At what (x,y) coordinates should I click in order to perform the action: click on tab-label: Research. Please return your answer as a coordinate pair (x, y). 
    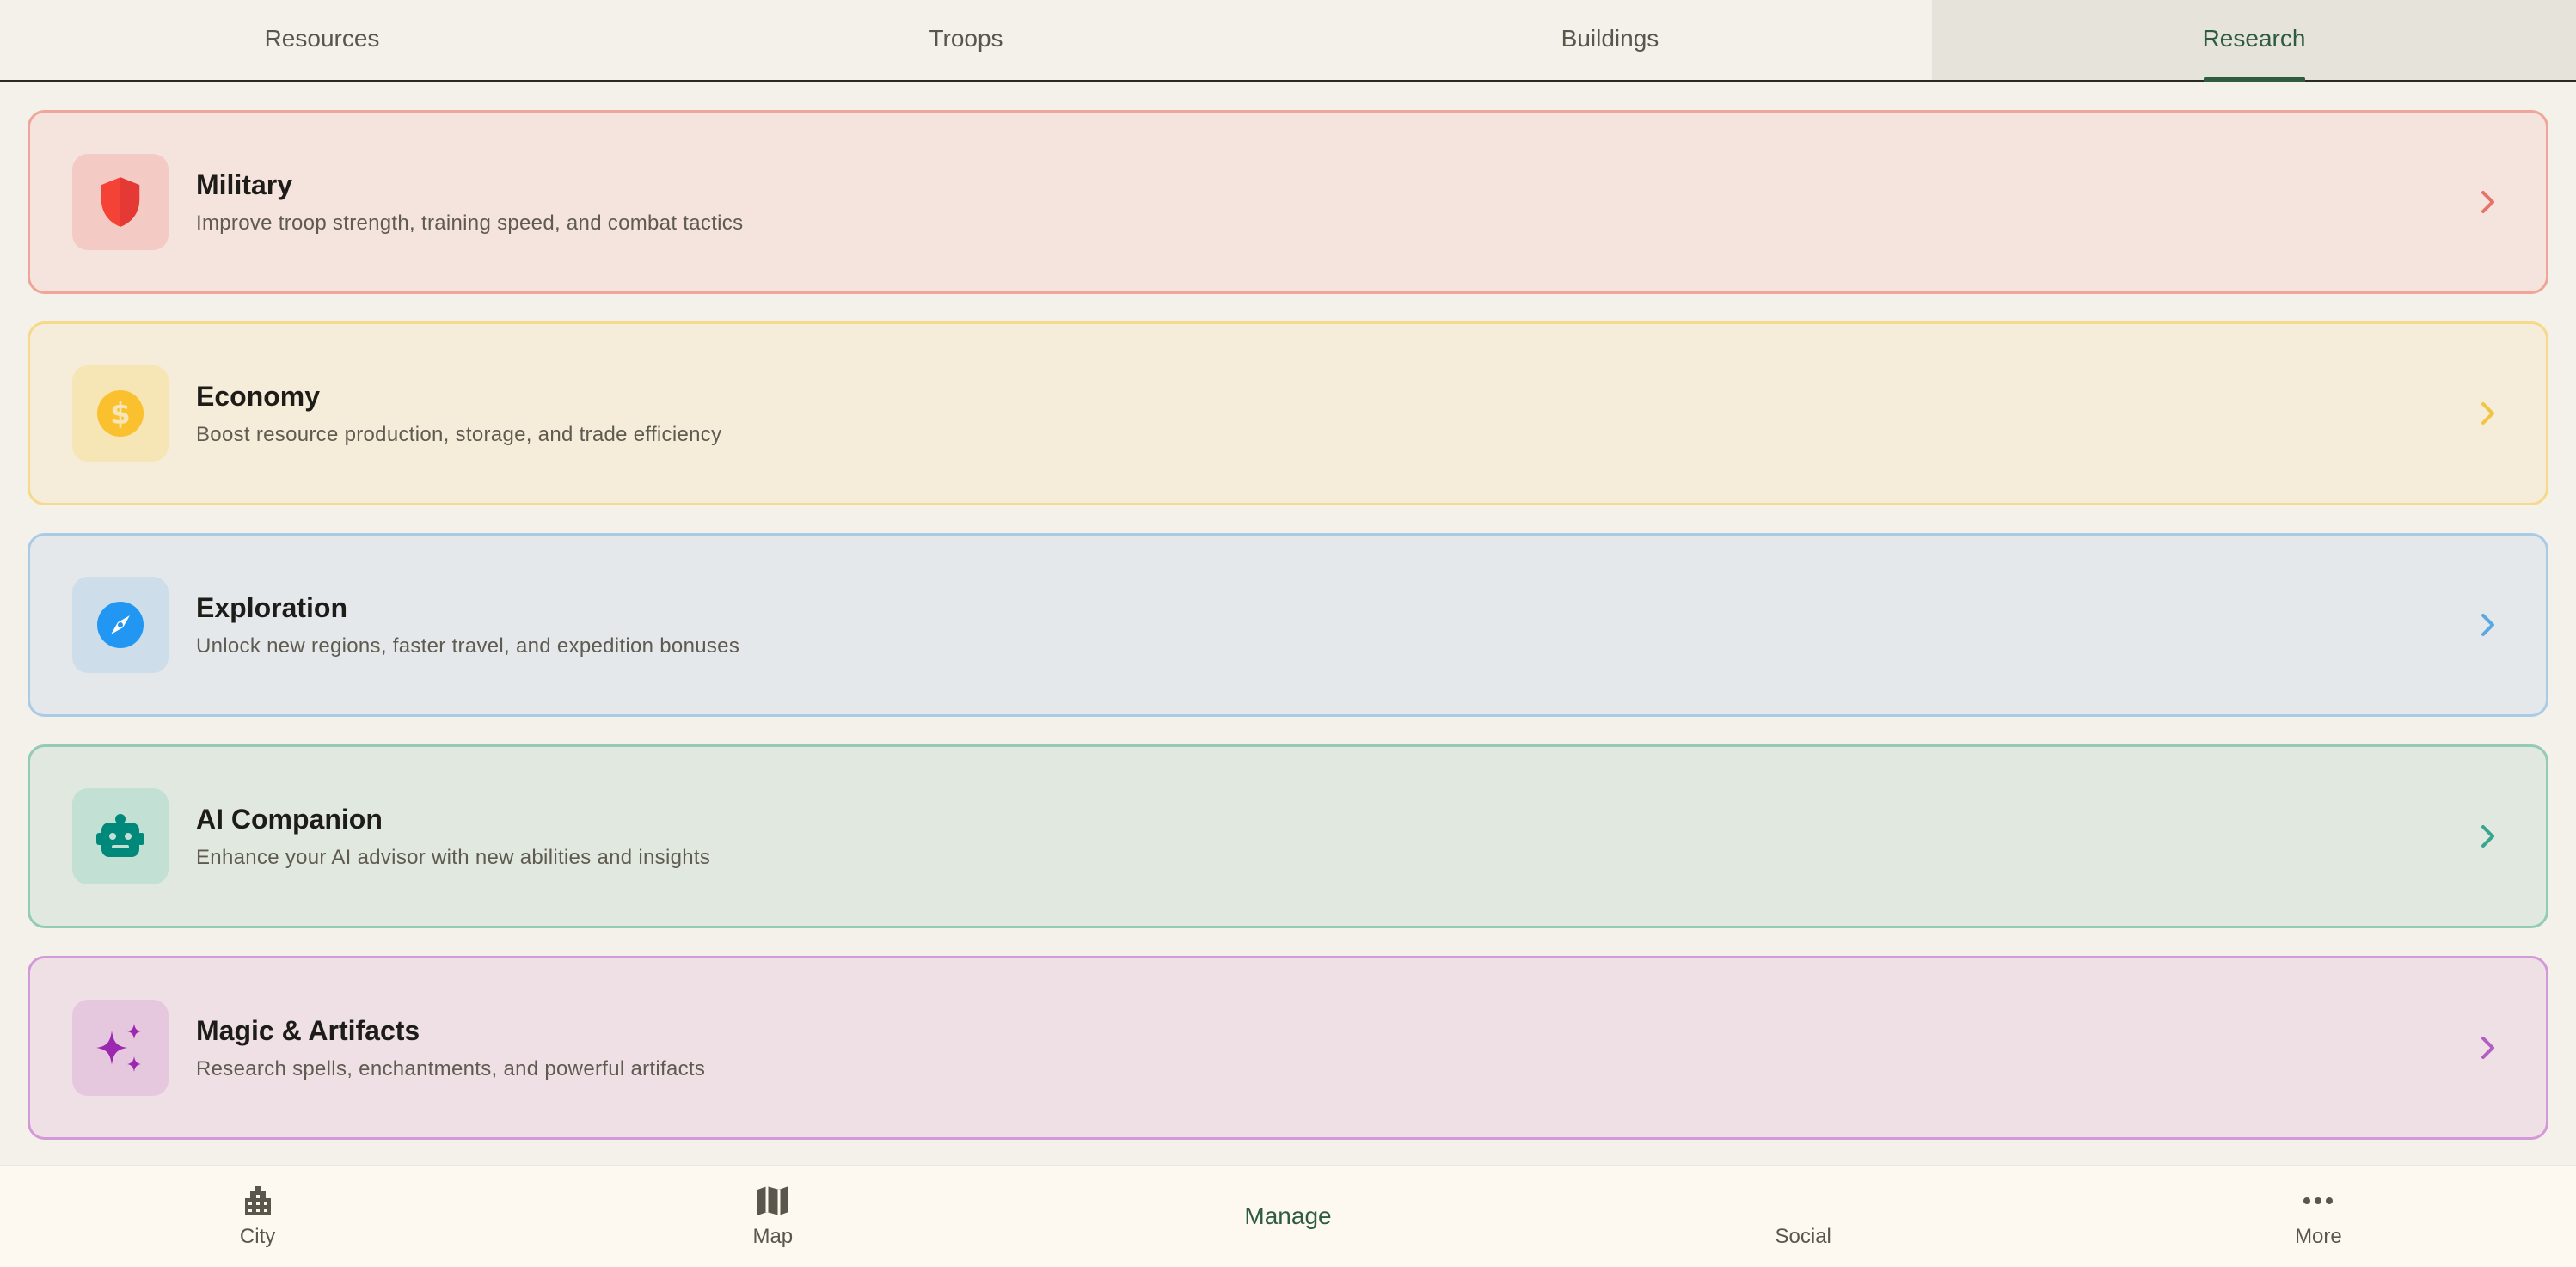
    Looking at the image, I should click on (2254, 38).